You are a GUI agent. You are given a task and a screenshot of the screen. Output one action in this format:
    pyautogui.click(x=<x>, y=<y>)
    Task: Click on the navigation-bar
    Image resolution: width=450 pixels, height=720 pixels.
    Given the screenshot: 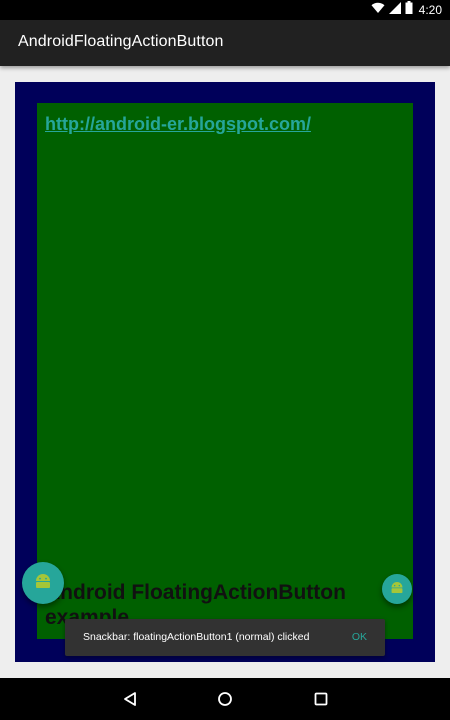 What is the action you would take?
    pyautogui.click(x=225, y=699)
    